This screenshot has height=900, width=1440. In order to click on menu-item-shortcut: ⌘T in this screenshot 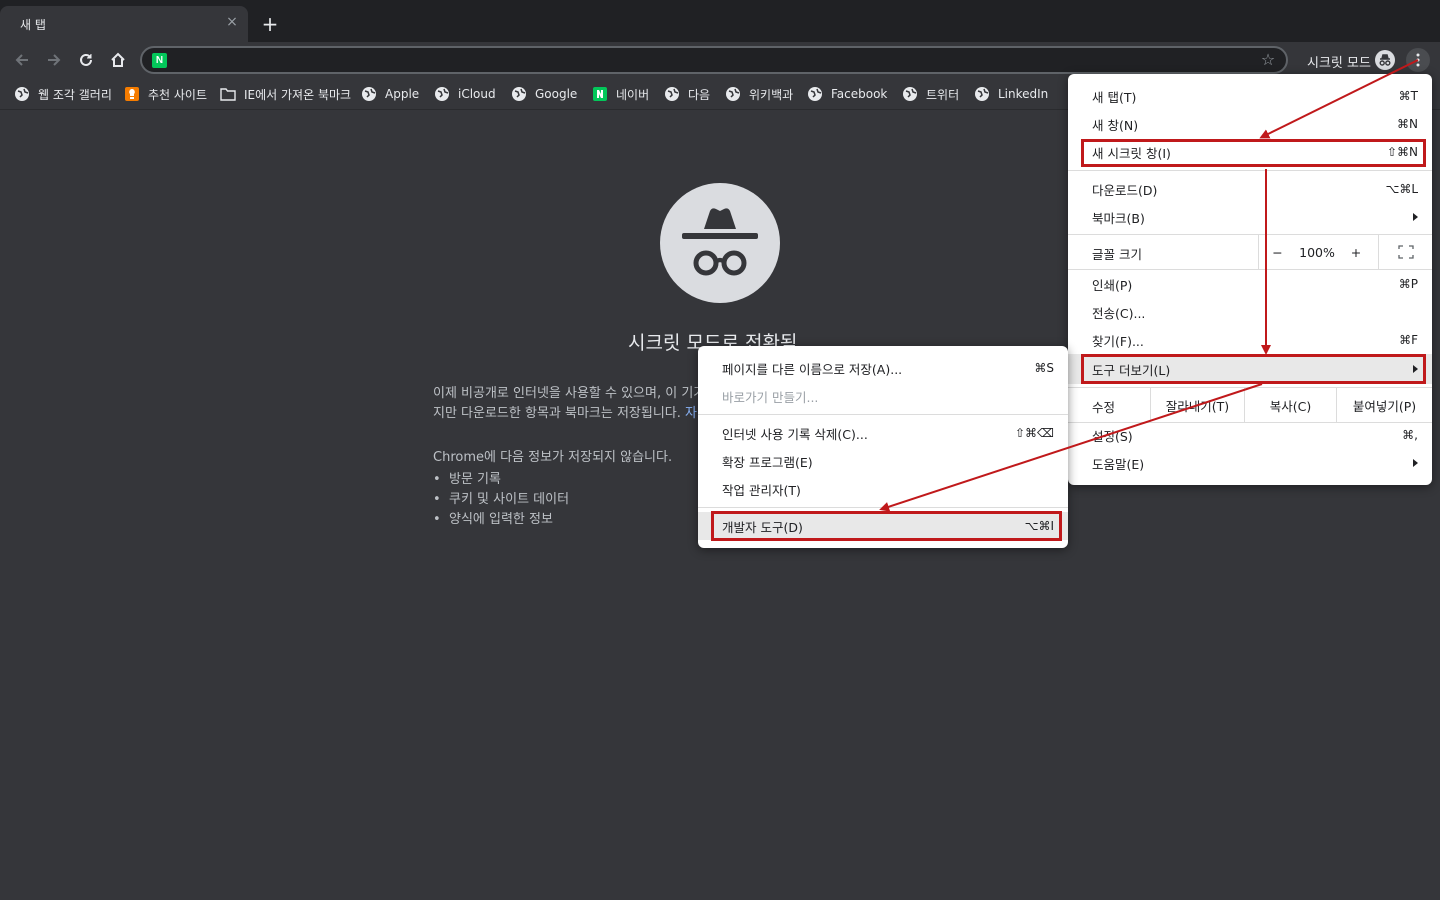, I will do `click(1408, 96)`.